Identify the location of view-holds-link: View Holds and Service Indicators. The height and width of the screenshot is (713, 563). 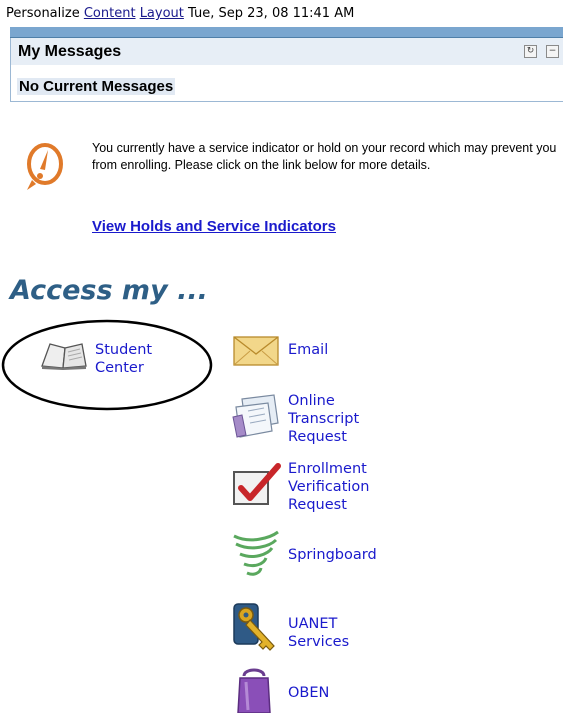
(214, 226).